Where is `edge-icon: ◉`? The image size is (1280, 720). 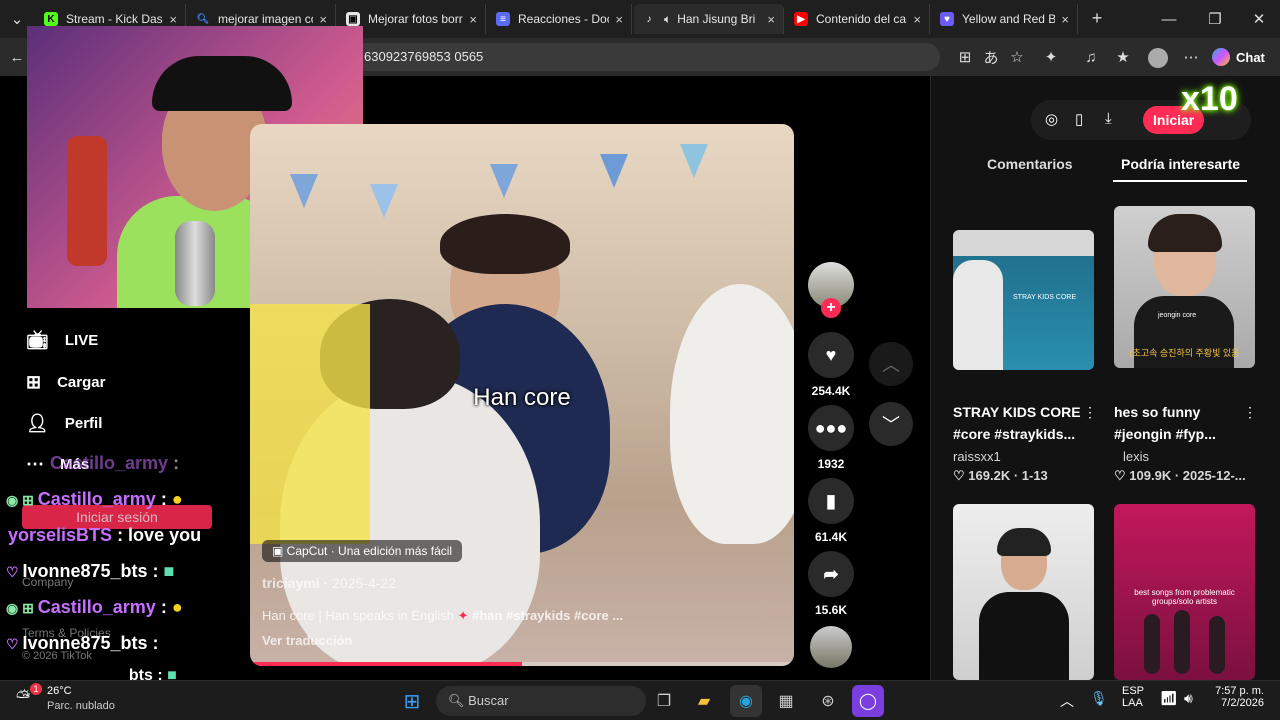
edge-icon: ◉ is located at coordinates (746, 701).